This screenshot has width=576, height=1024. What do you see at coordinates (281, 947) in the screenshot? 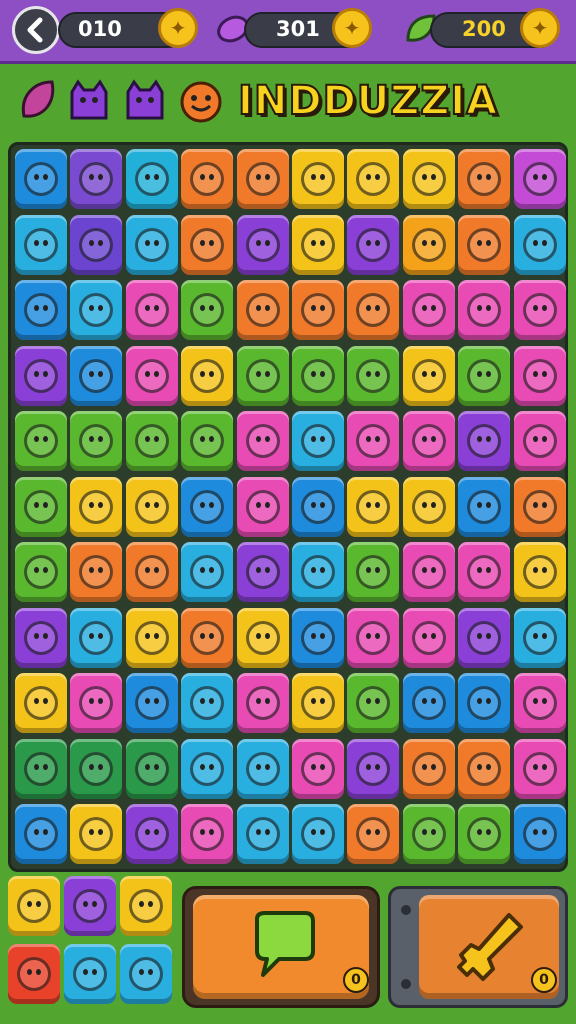
I see `hint-button: 0` at bounding box center [281, 947].